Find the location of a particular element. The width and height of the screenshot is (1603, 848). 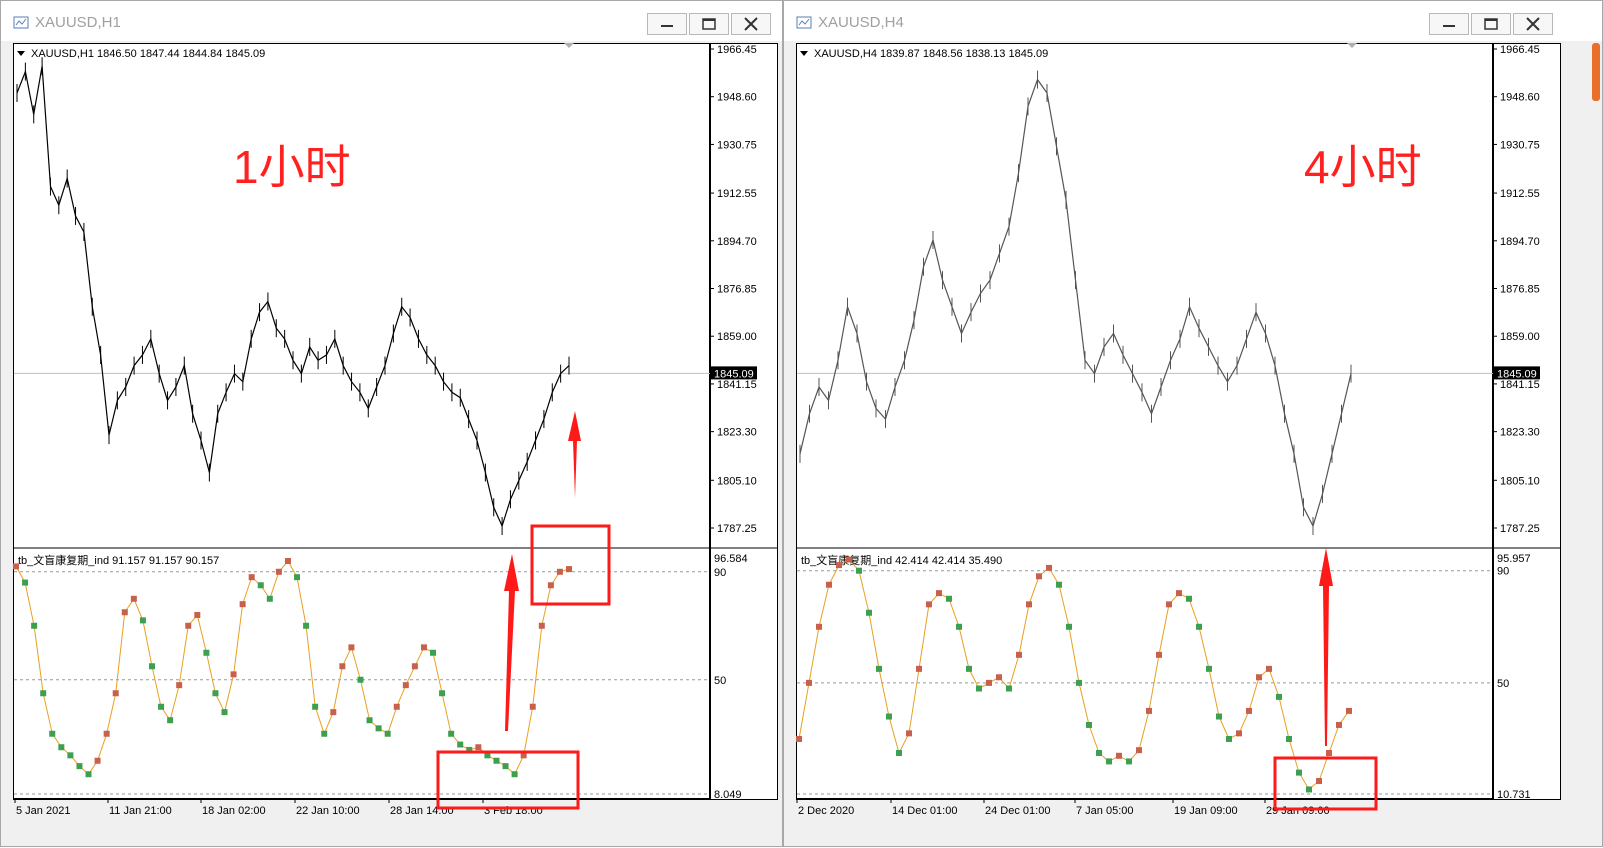

price-tick-label: 1966.45 is located at coordinates (1520, 50).